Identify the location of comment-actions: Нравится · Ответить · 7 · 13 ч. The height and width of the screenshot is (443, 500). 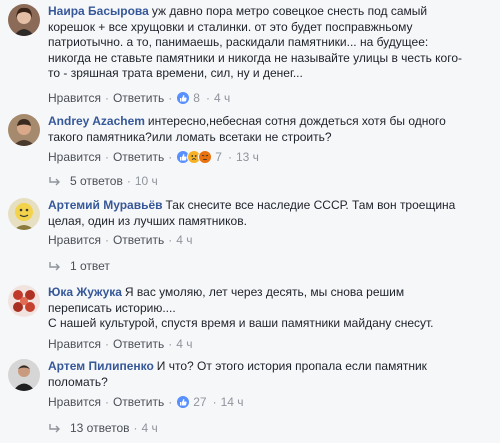
(153, 157).